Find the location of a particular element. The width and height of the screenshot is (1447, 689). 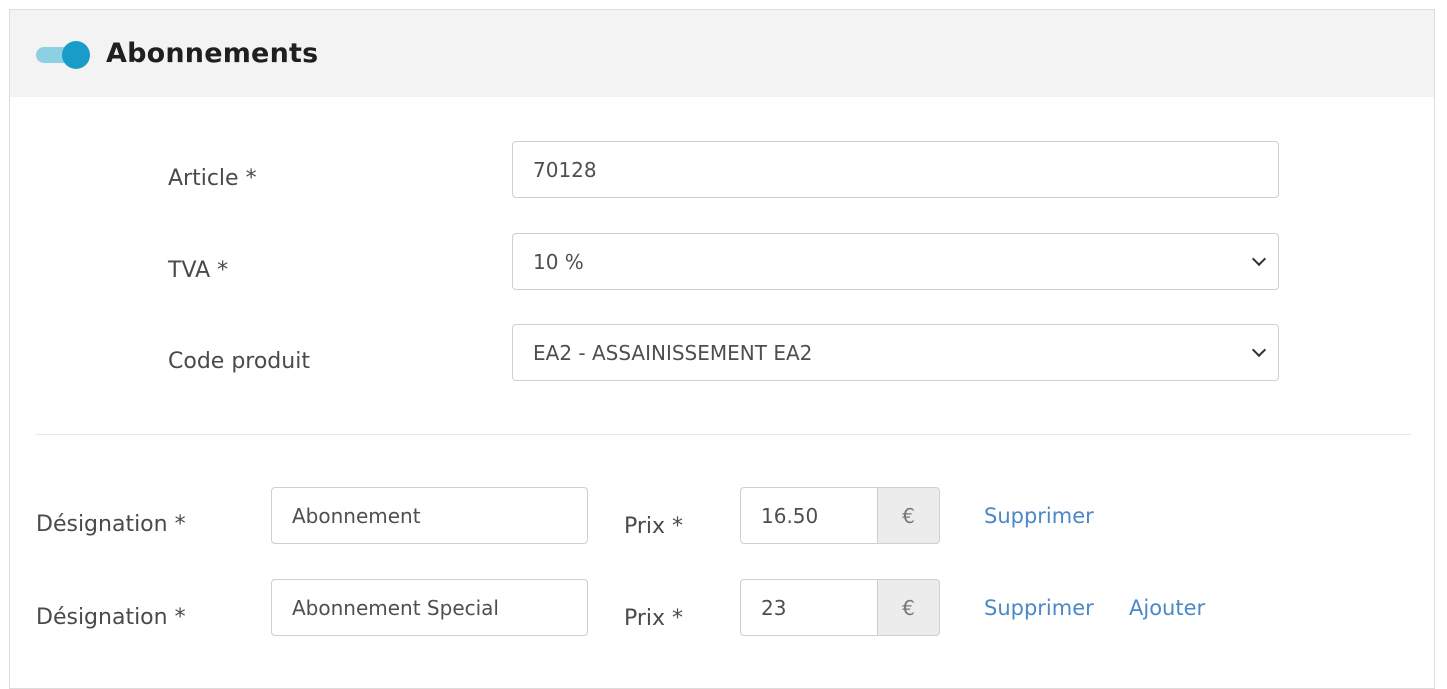

designation-input: Abonnement is located at coordinates (429, 515).